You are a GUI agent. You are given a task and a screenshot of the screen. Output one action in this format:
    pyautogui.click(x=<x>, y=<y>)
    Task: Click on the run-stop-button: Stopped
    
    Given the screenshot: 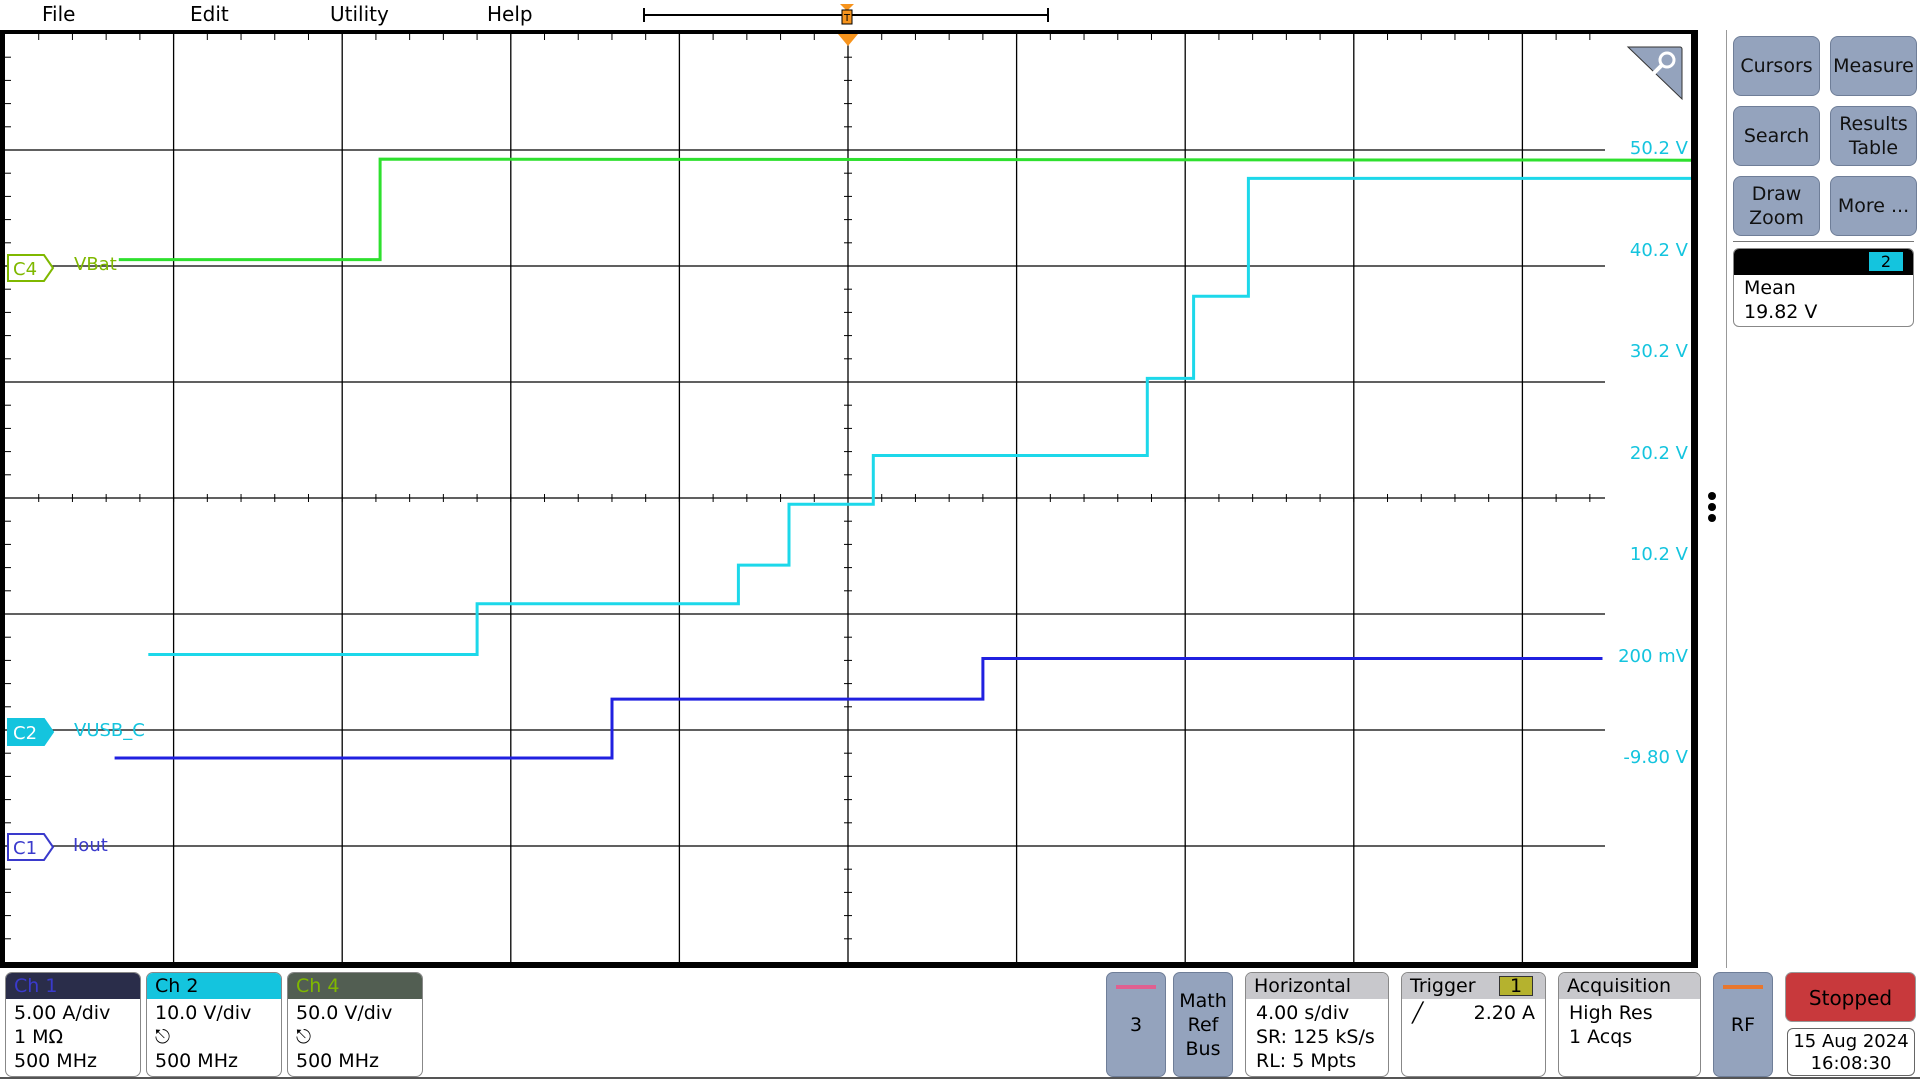 What is the action you would take?
    pyautogui.click(x=1850, y=997)
    